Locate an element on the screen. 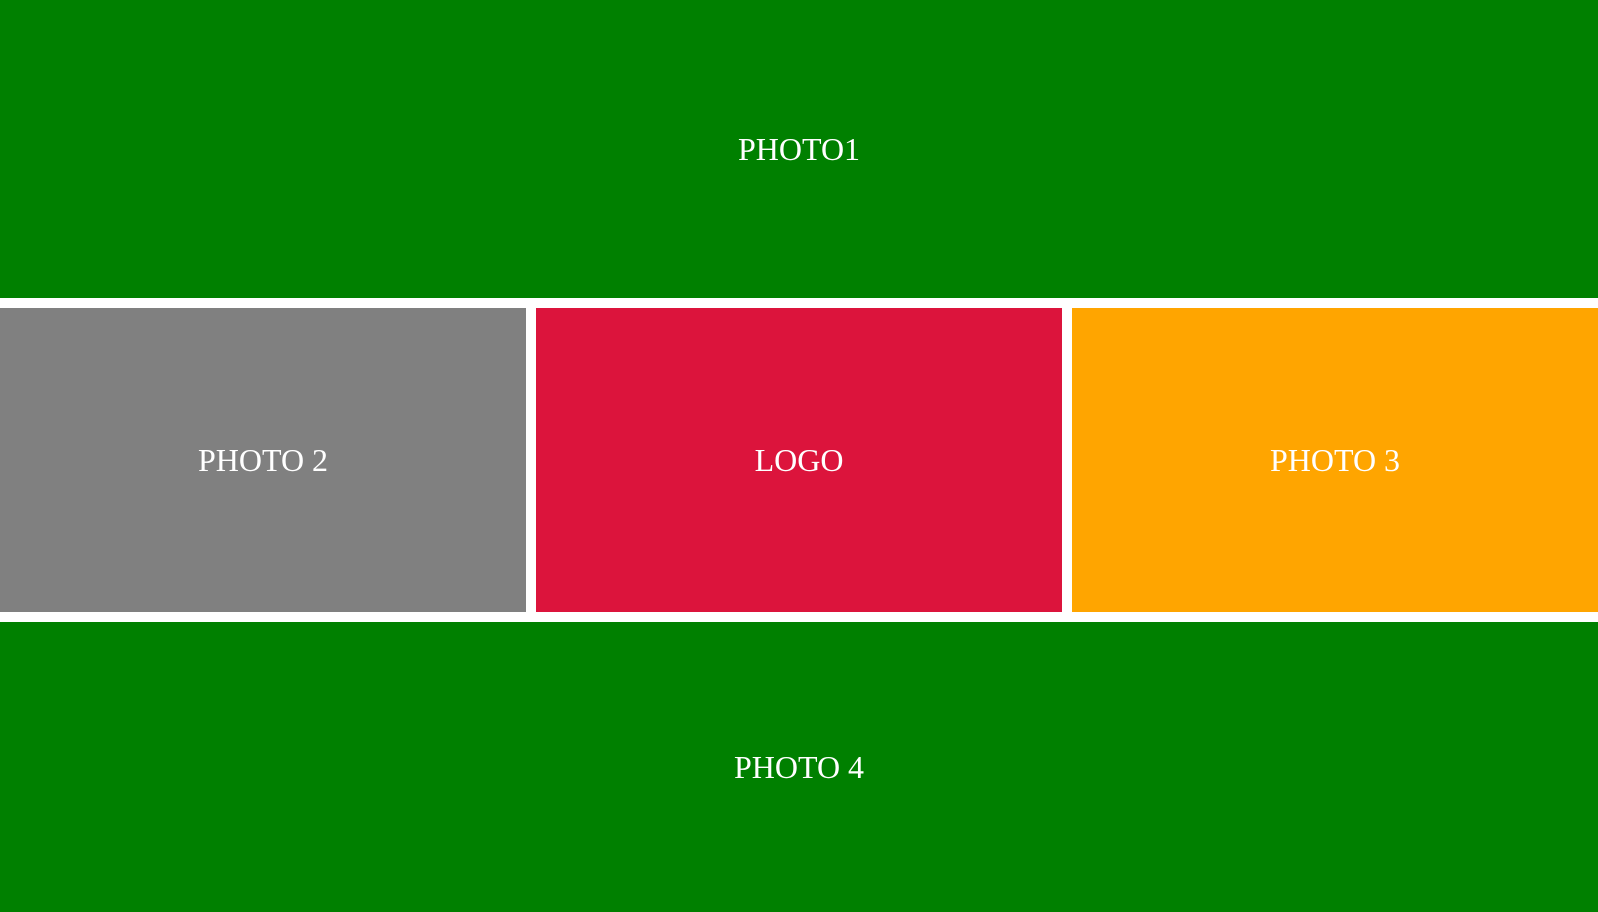 The height and width of the screenshot is (912, 1598). photo3-label: PHOTO 3 is located at coordinates (1335, 459).